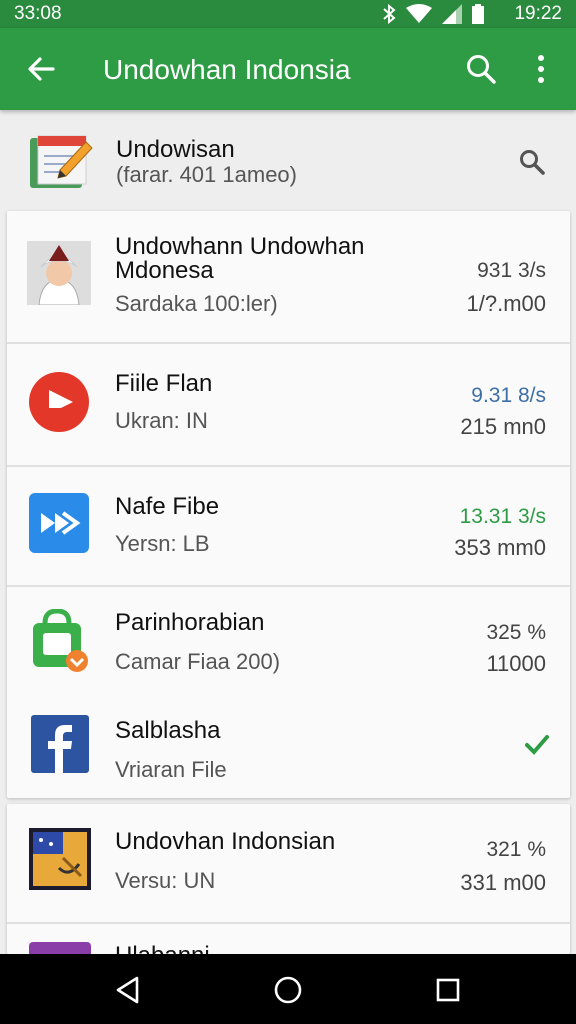 The image size is (576, 1024). What do you see at coordinates (288, 527) in the screenshot?
I see `list-item: Nafe Fibe Yersn: LB 13.31 3/s 353 mm0` at bounding box center [288, 527].